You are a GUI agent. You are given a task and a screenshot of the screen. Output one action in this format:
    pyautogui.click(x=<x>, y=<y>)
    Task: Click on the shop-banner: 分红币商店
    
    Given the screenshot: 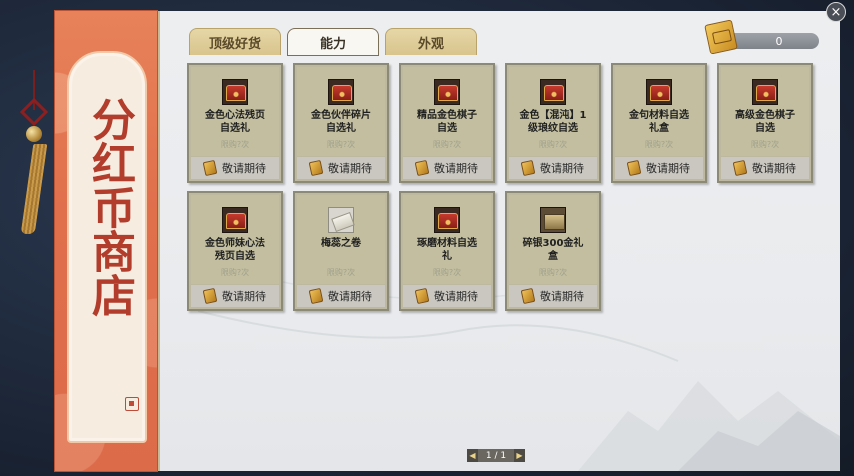 What is the action you would take?
    pyautogui.click(x=106, y=241)
    